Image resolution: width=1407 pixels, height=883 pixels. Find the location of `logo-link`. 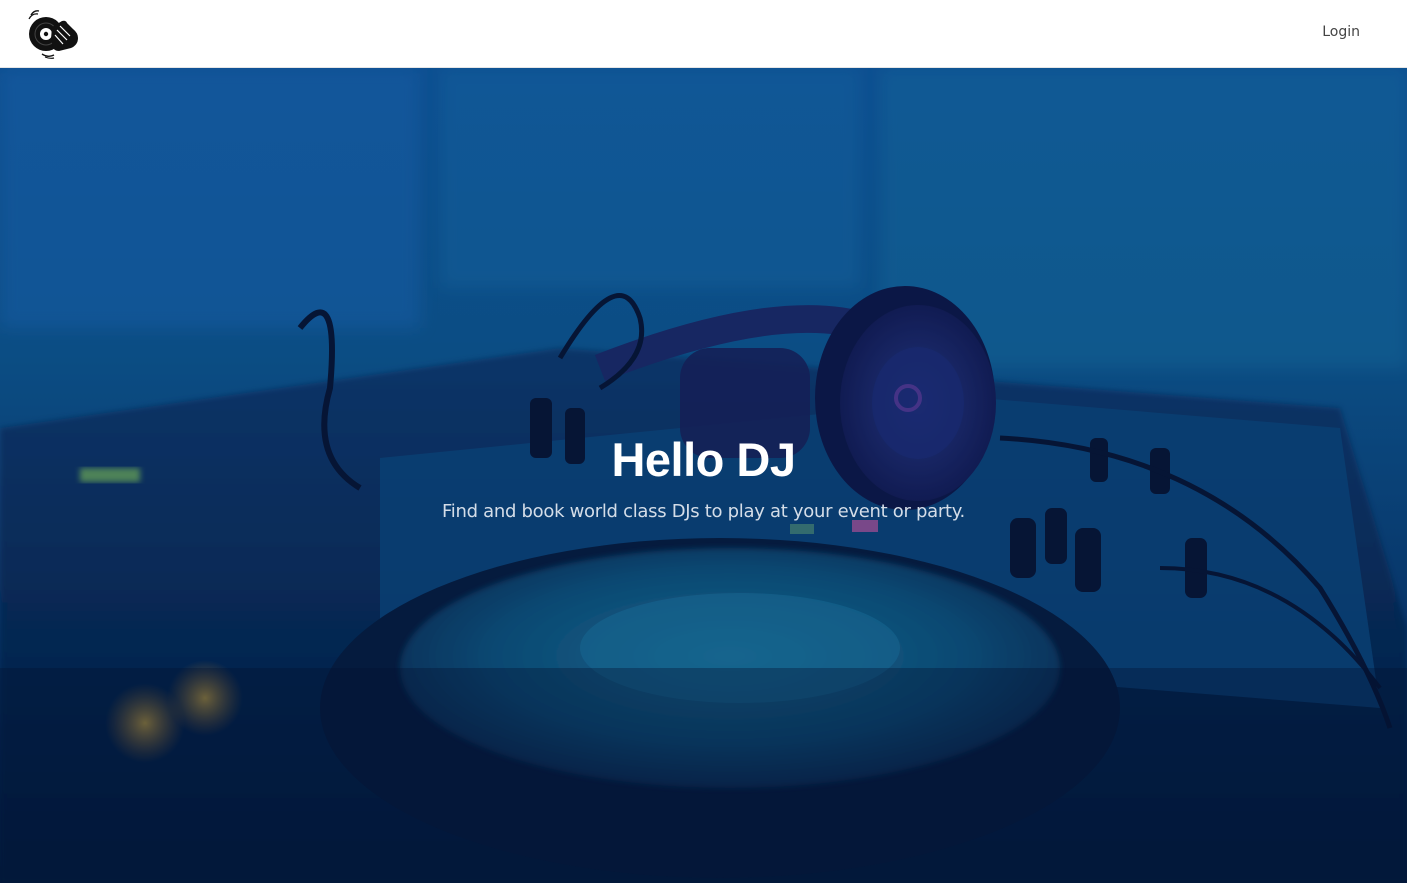

logo-link is located at coordinates (54, 33).